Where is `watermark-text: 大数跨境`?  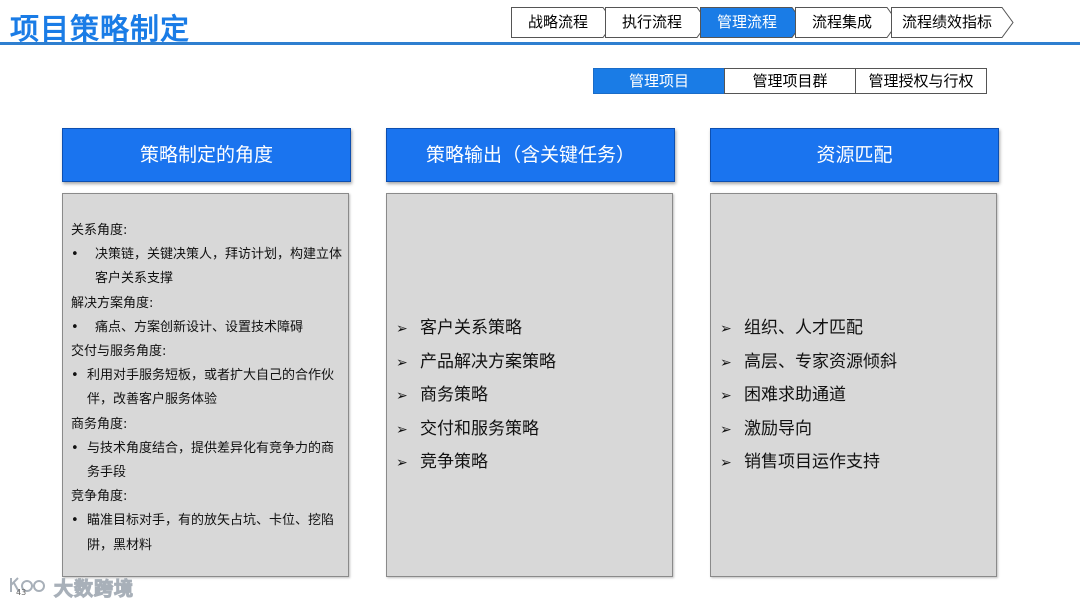
watermark-text: 大数跨境 is located at coordinates (94, 588).